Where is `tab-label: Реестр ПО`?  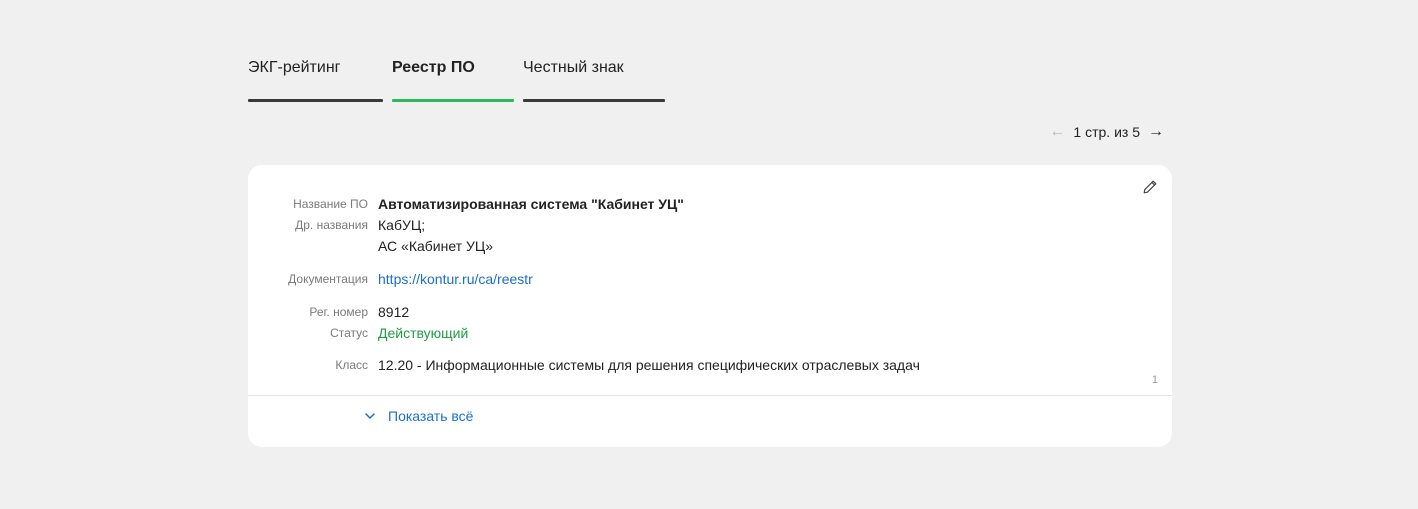
tab-label: Реестр ПО is located at coordinates (433, 67).